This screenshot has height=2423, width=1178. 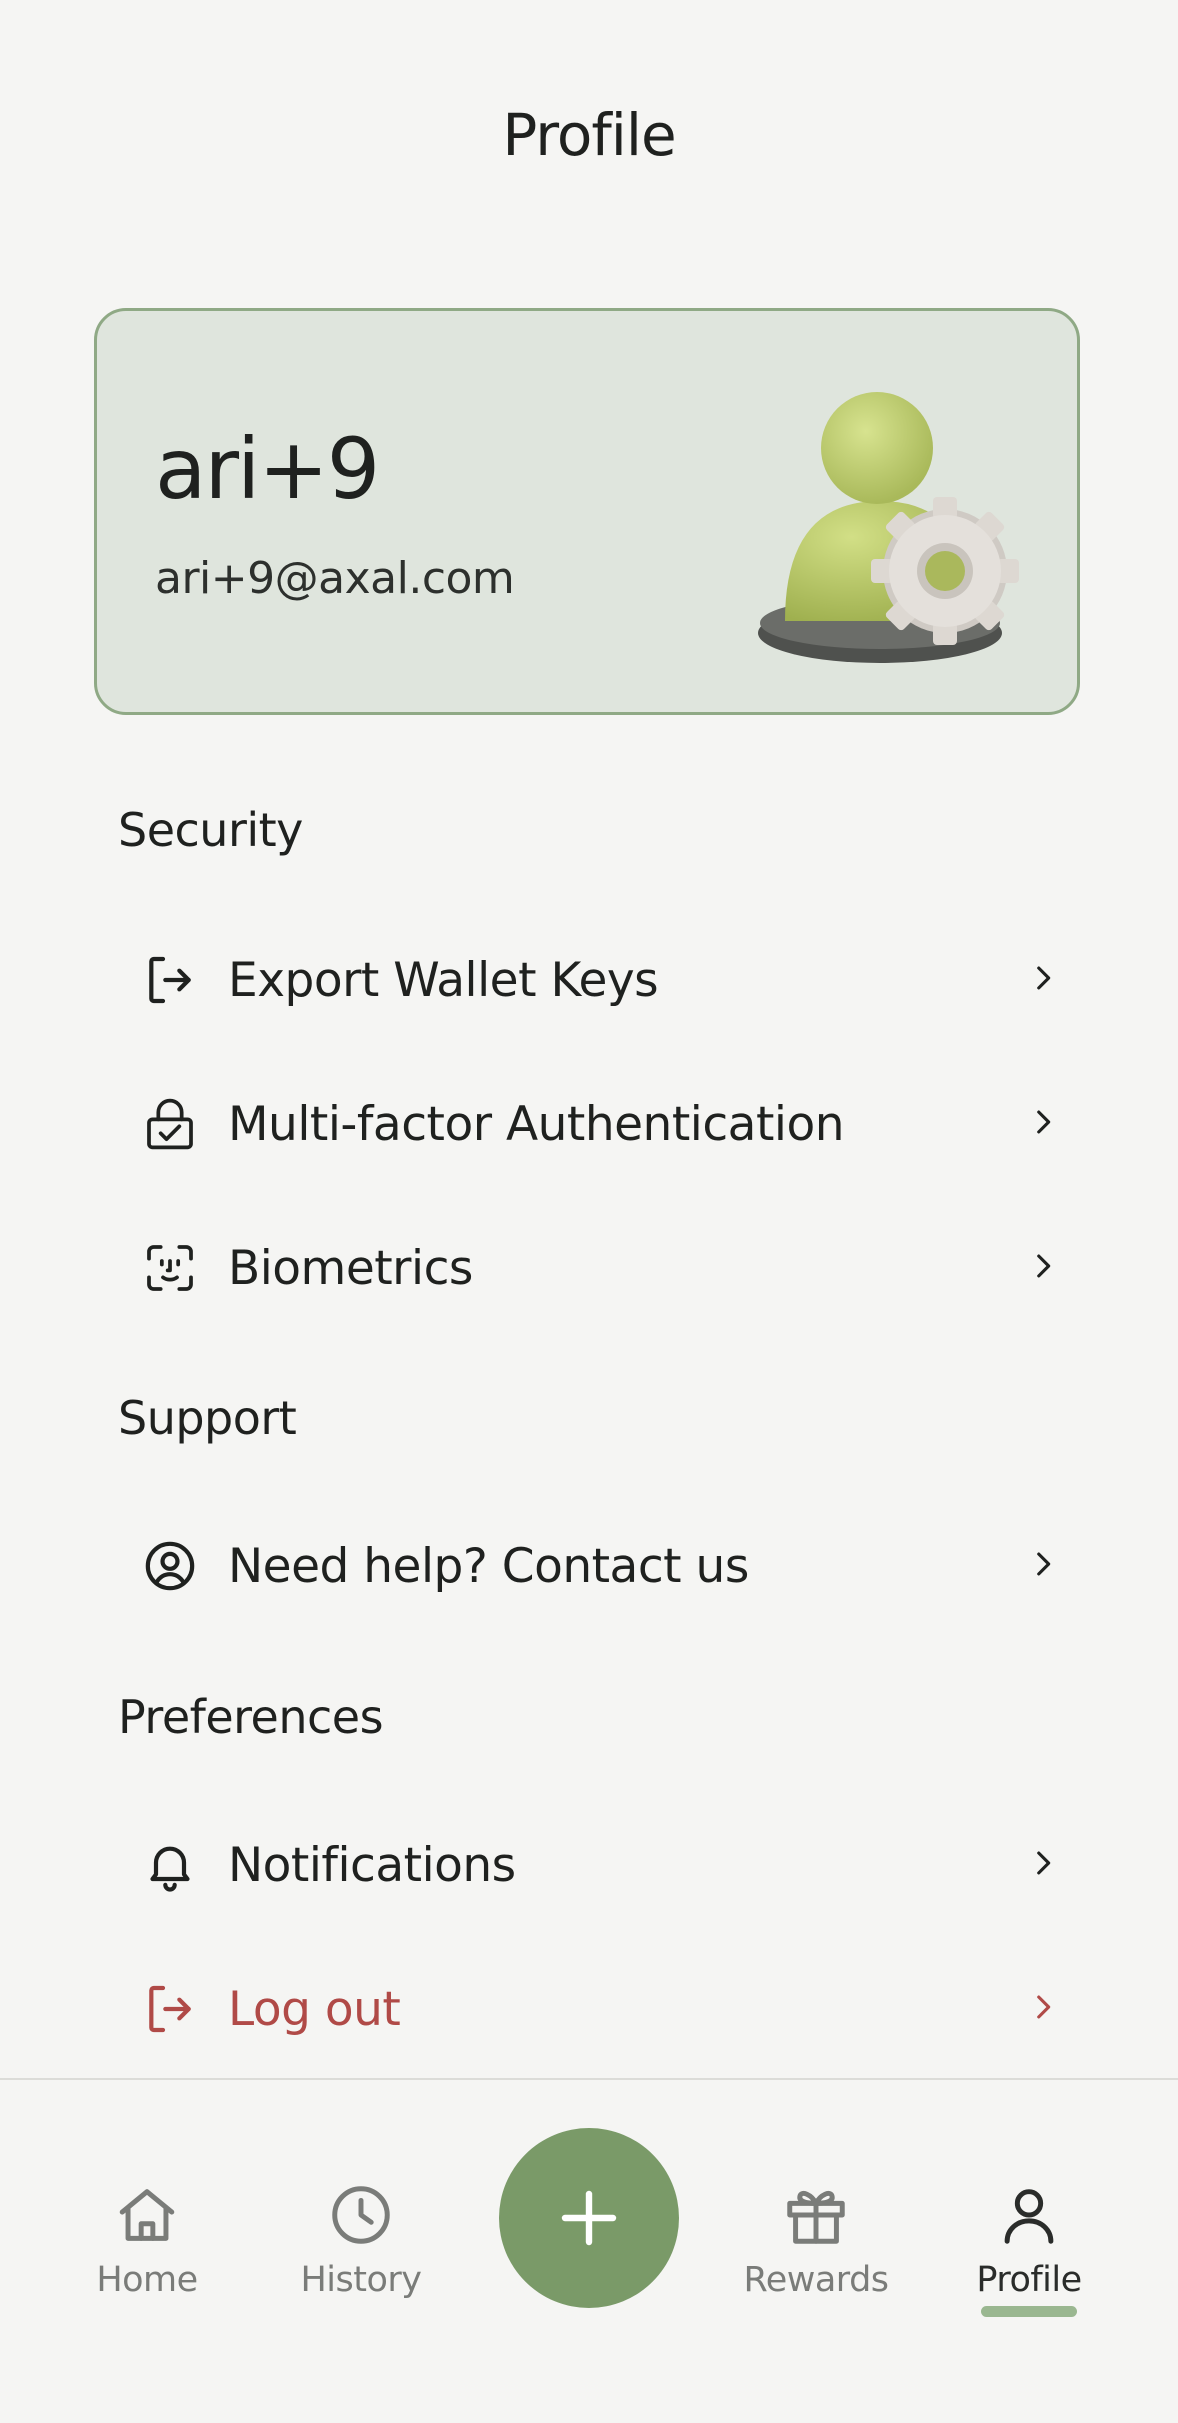 I want to click on tab-profile-label: Profile, so click(x=1029, y=2280).